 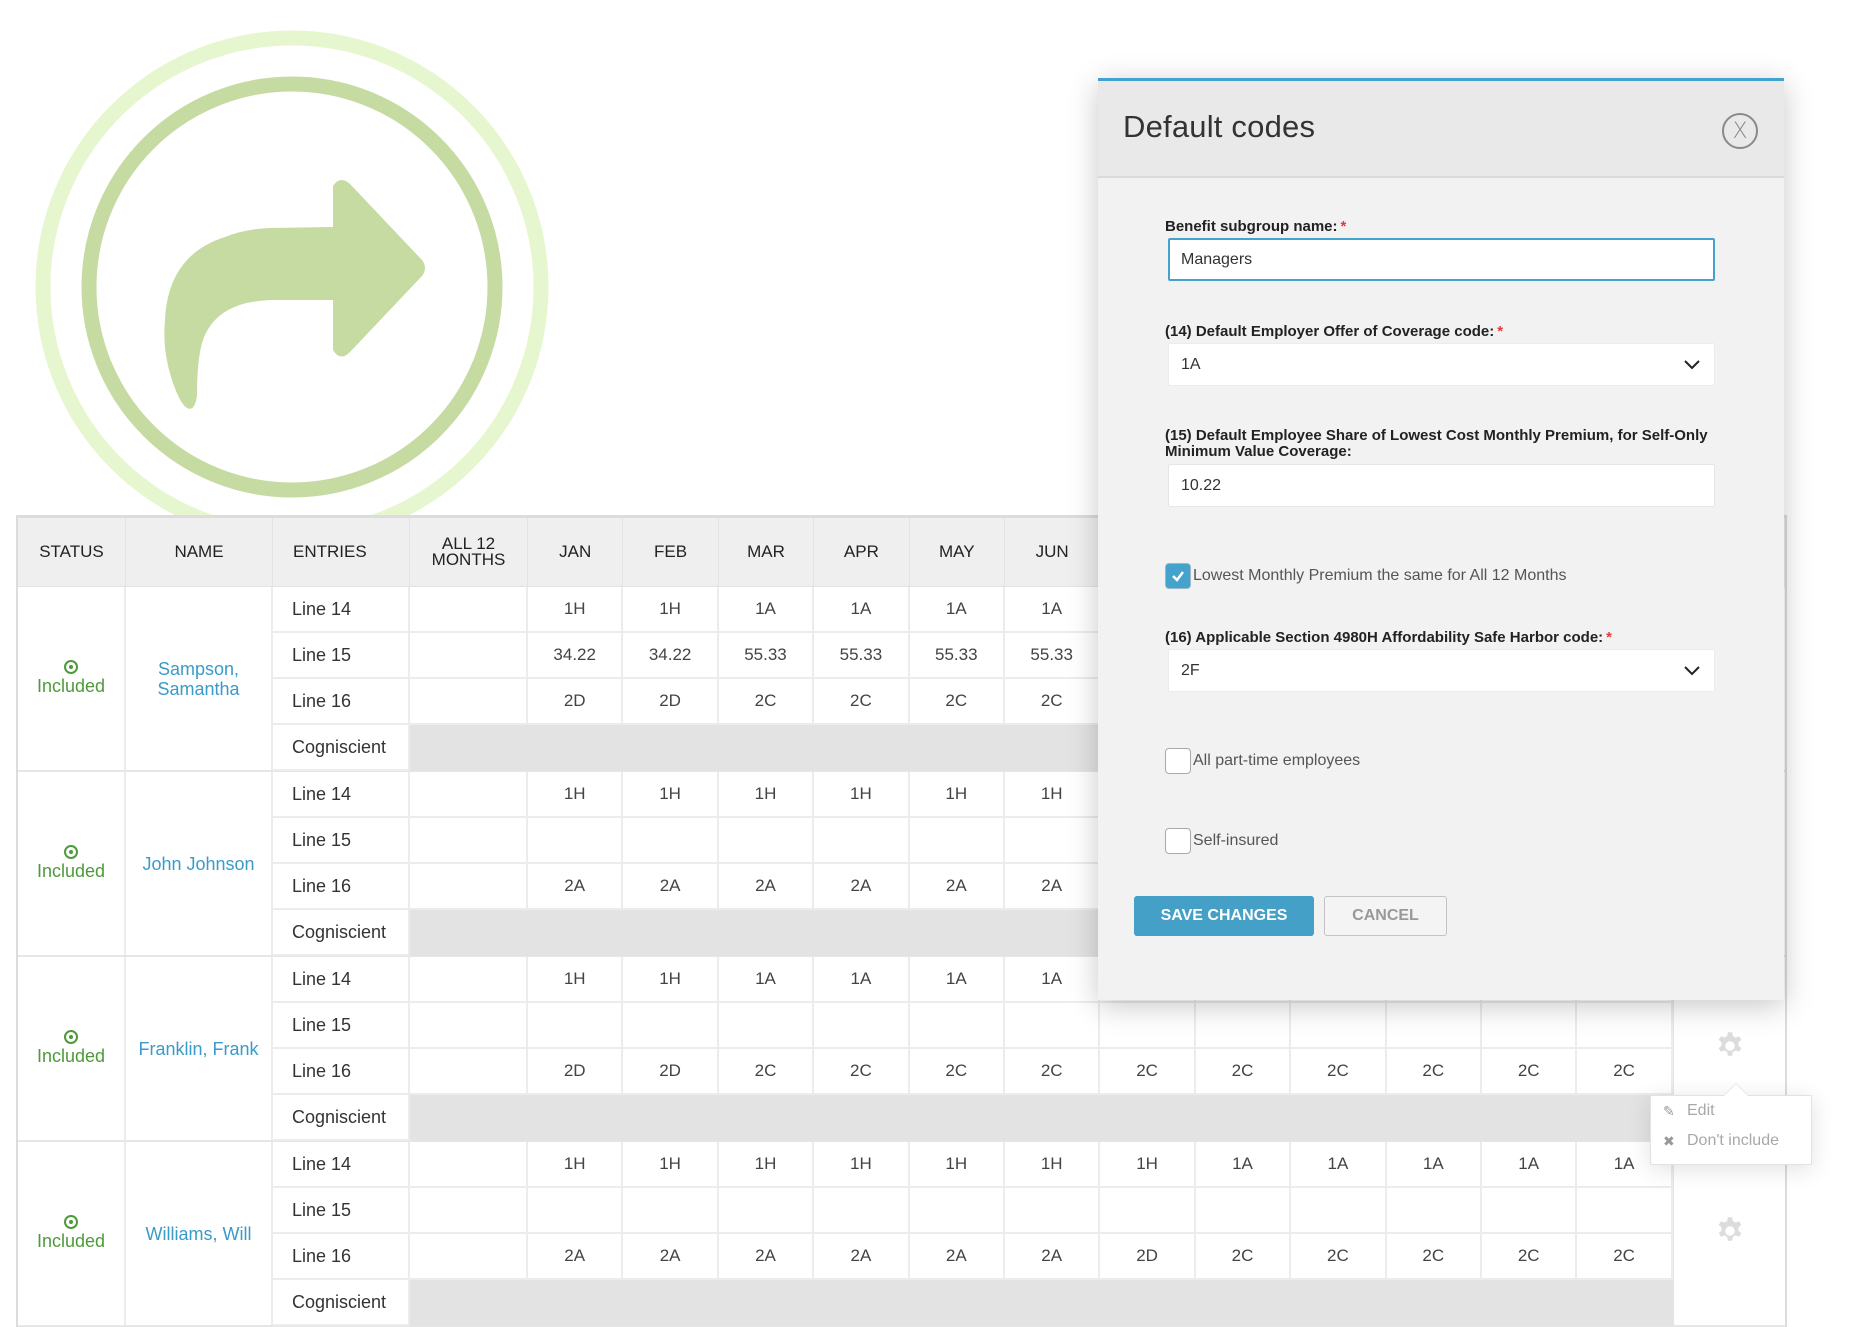 What do you see at coordinates (576, 841) in the screenshot?
I see `month-cell-jan` at bounding box center [576, 841].